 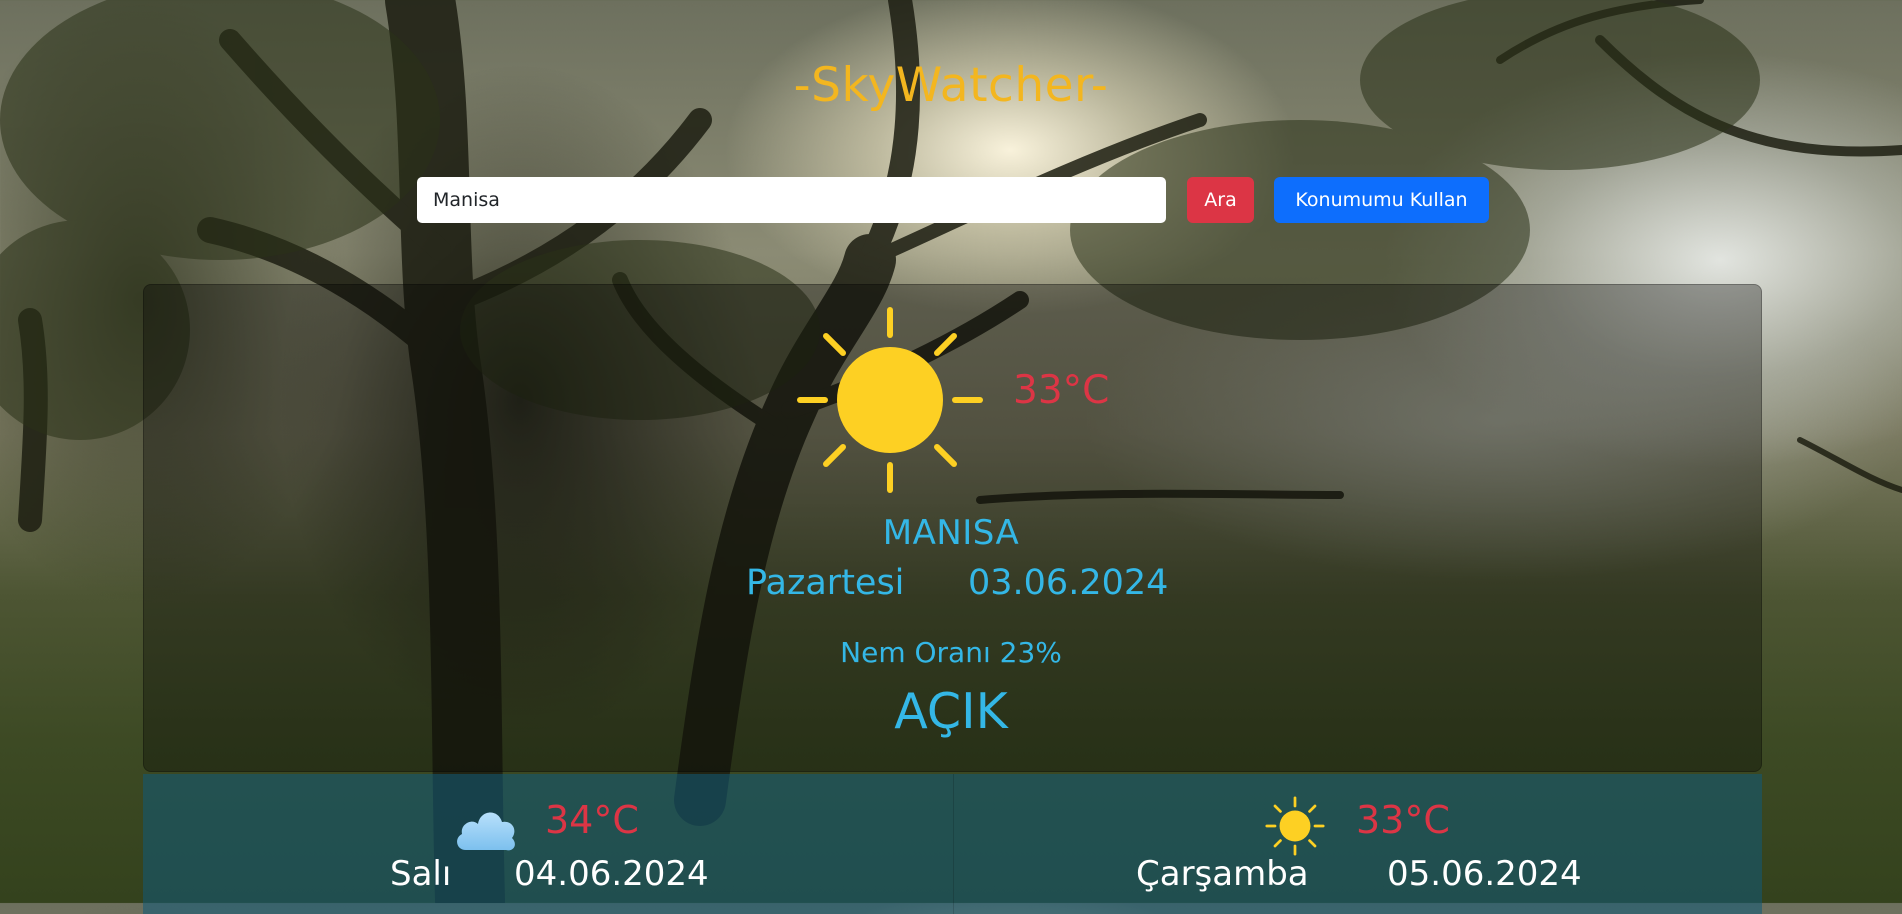 What do you see at coordinates (825, 583) in the screenshot?
I see `current-day: Pazartesi` at bounding box center [825, 583].